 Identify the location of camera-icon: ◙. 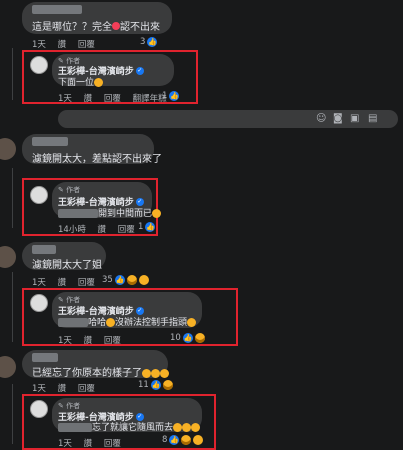
(338, 118).